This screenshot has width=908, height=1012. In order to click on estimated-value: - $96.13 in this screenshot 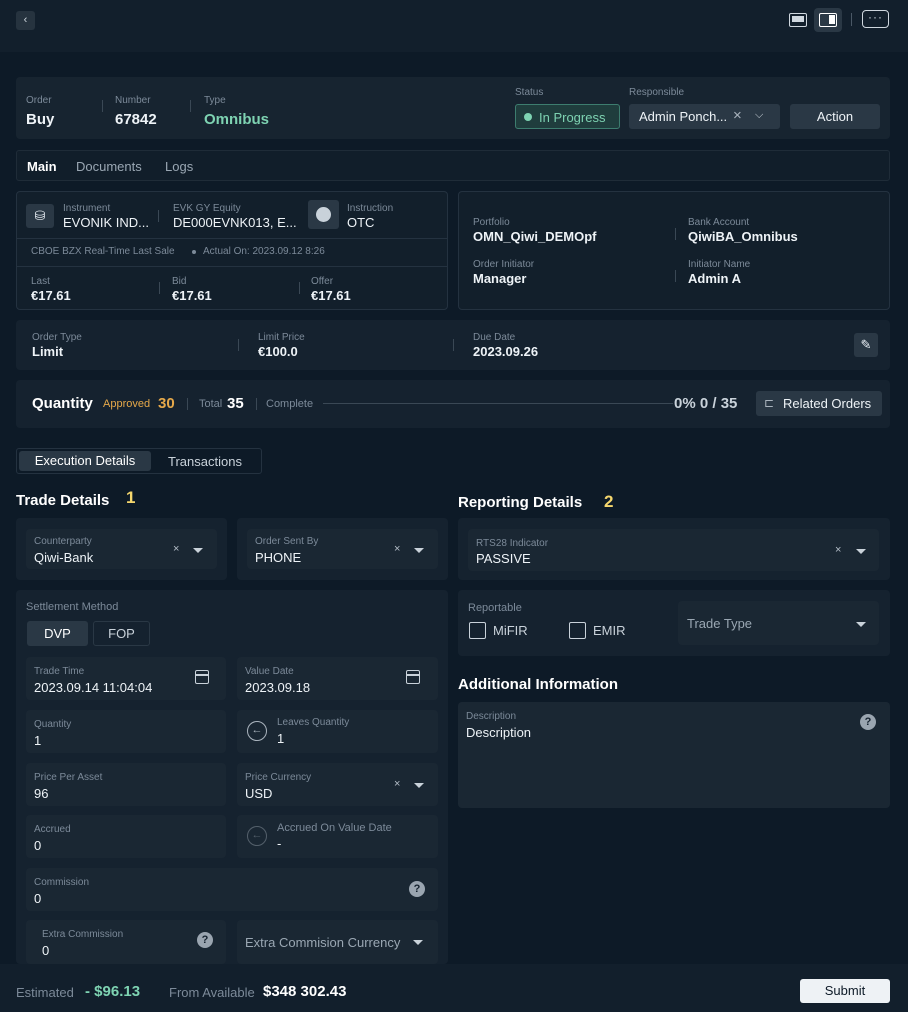, I will do `click(113, 991)`.